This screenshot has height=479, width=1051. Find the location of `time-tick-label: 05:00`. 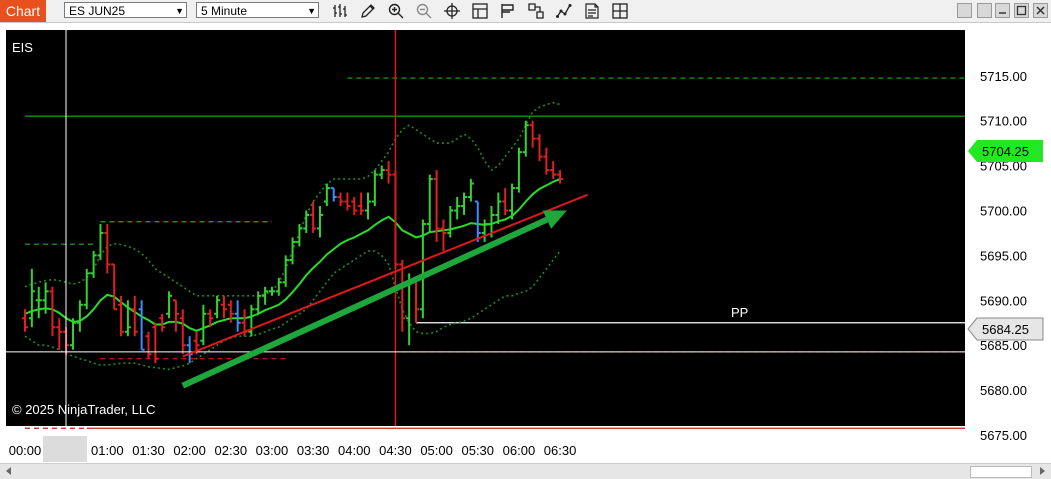

time-tick-label: 05:00 is located at coordinates (436, 450).